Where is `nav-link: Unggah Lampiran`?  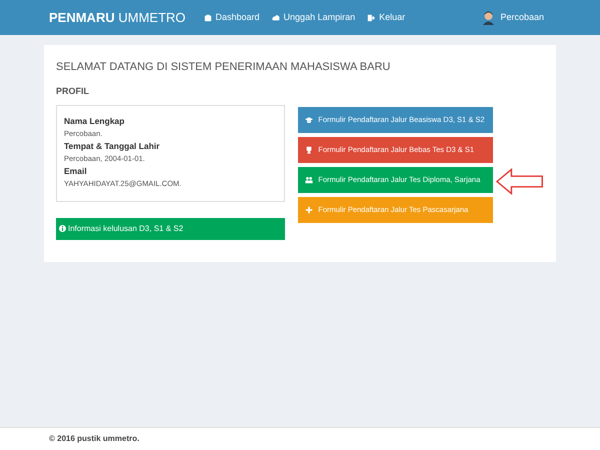 nav-link: Unggah Lampiran is located at coordinates (314, 17).